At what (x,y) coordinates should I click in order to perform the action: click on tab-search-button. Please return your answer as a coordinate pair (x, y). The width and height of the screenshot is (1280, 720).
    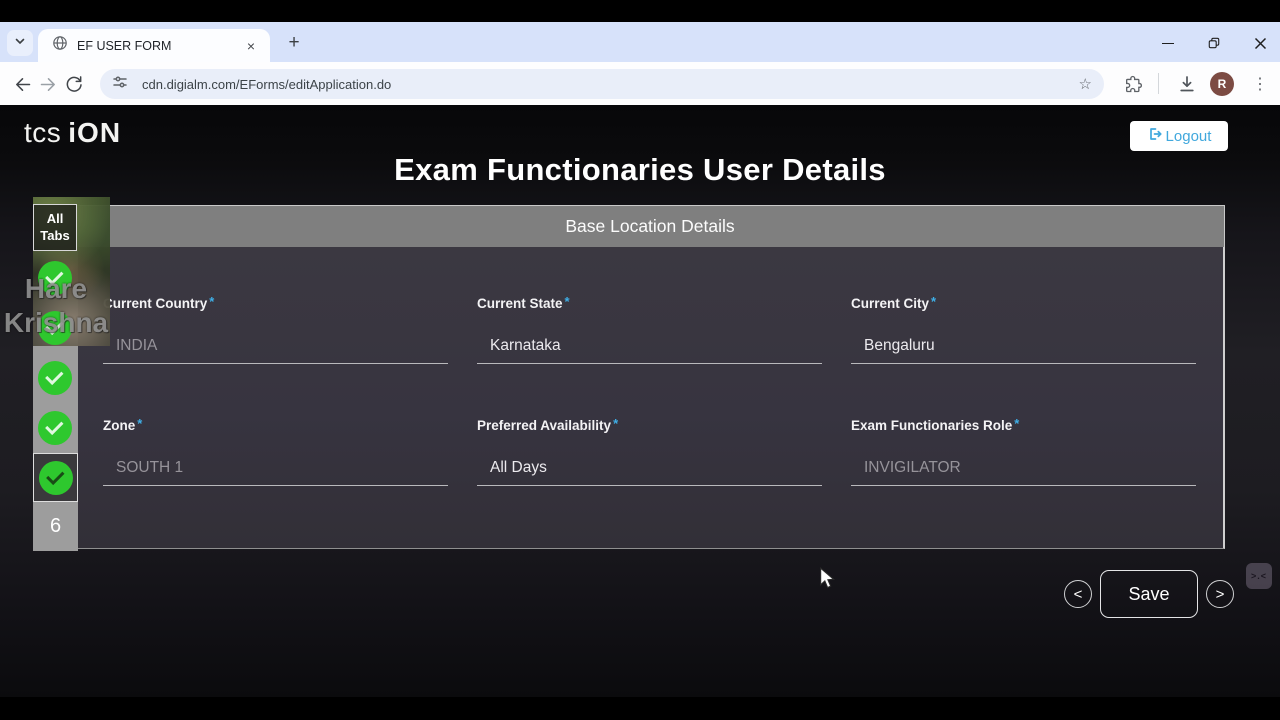
    Looking at the image, I should click on (20, 43).